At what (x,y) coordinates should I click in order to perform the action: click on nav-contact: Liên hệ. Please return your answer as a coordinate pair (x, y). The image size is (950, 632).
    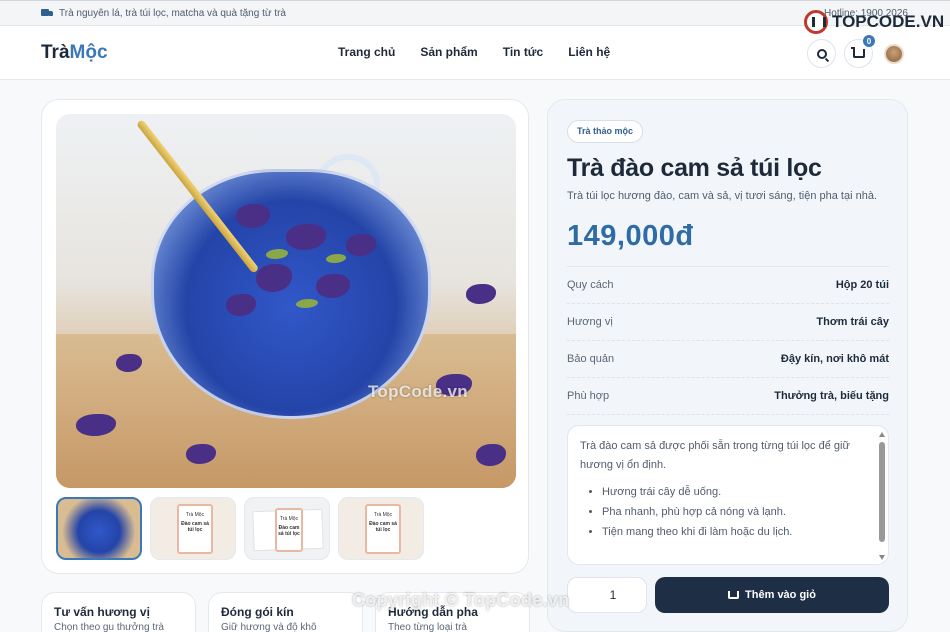
    Looking at the image, I should click on (589, 52).